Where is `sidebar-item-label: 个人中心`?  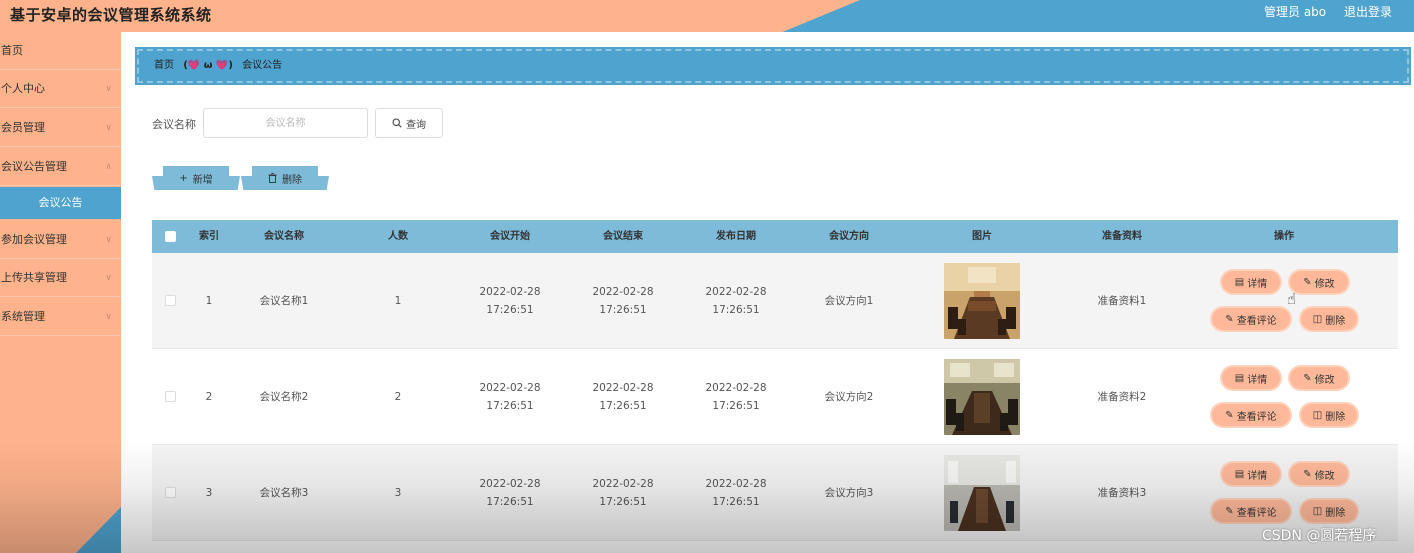
sidebar-item-label: 个人中心 is located at coordinates (23, 88).